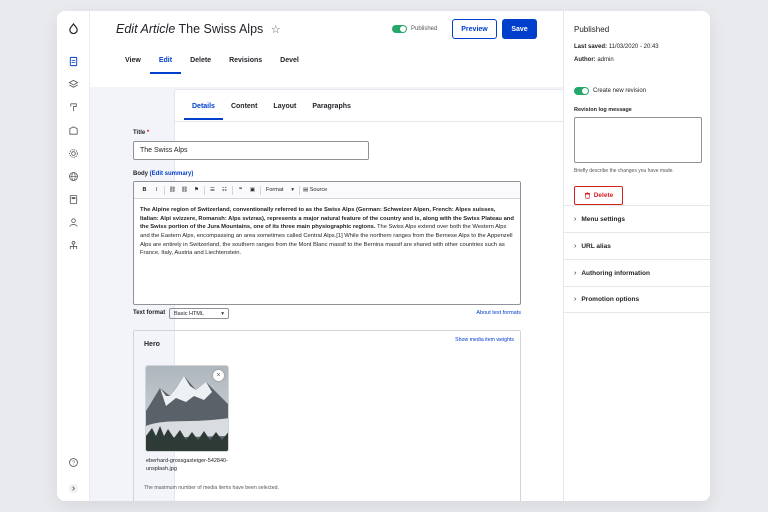  I want to click on accordion-menu-settings: › Menu settings, so click(637, 218).